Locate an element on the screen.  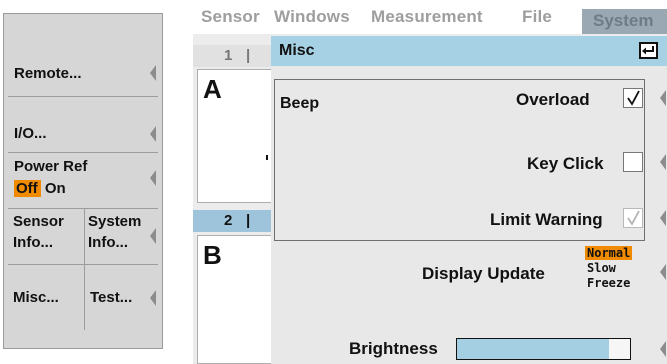
pane-marker is located at coordinates (267, 157).